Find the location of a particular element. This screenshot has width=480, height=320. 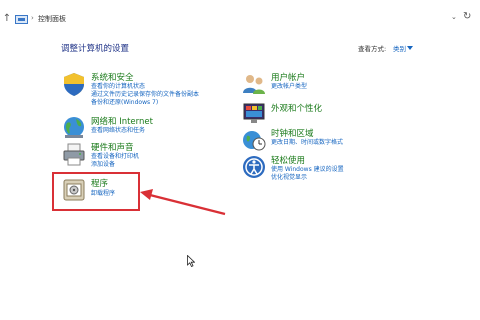

category-link: 添加设备 is located at coordinates (103, 165).